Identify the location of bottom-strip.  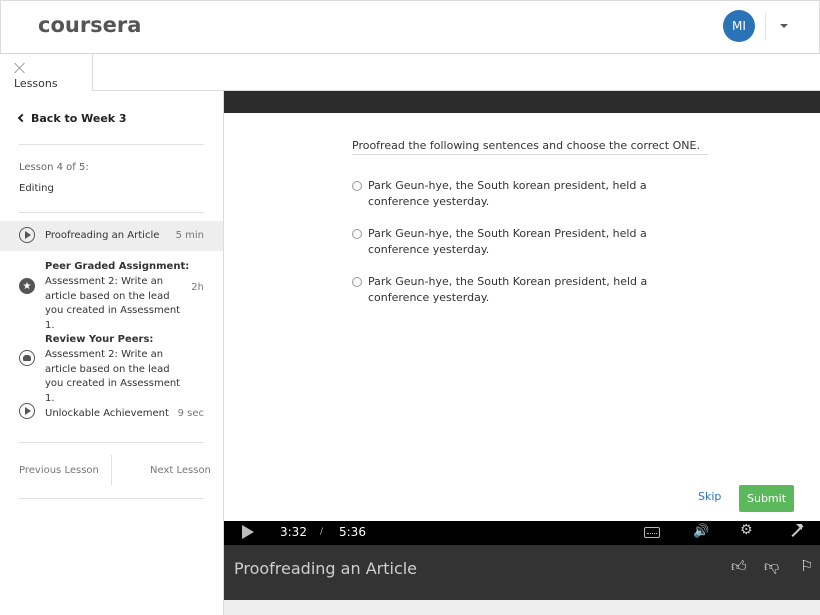
(522, 607).